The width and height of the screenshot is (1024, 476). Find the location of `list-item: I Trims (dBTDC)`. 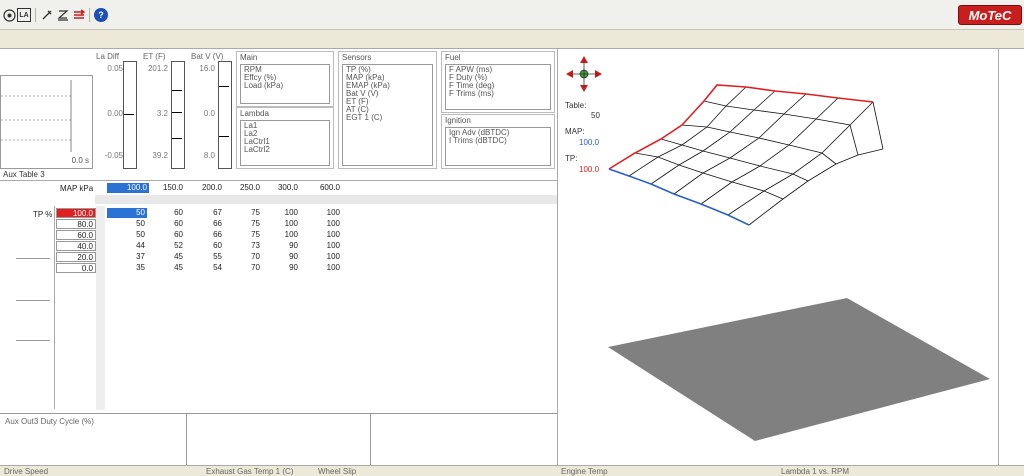

list-item: I Trims (dBTDC) is located at coordinates (498, 141).